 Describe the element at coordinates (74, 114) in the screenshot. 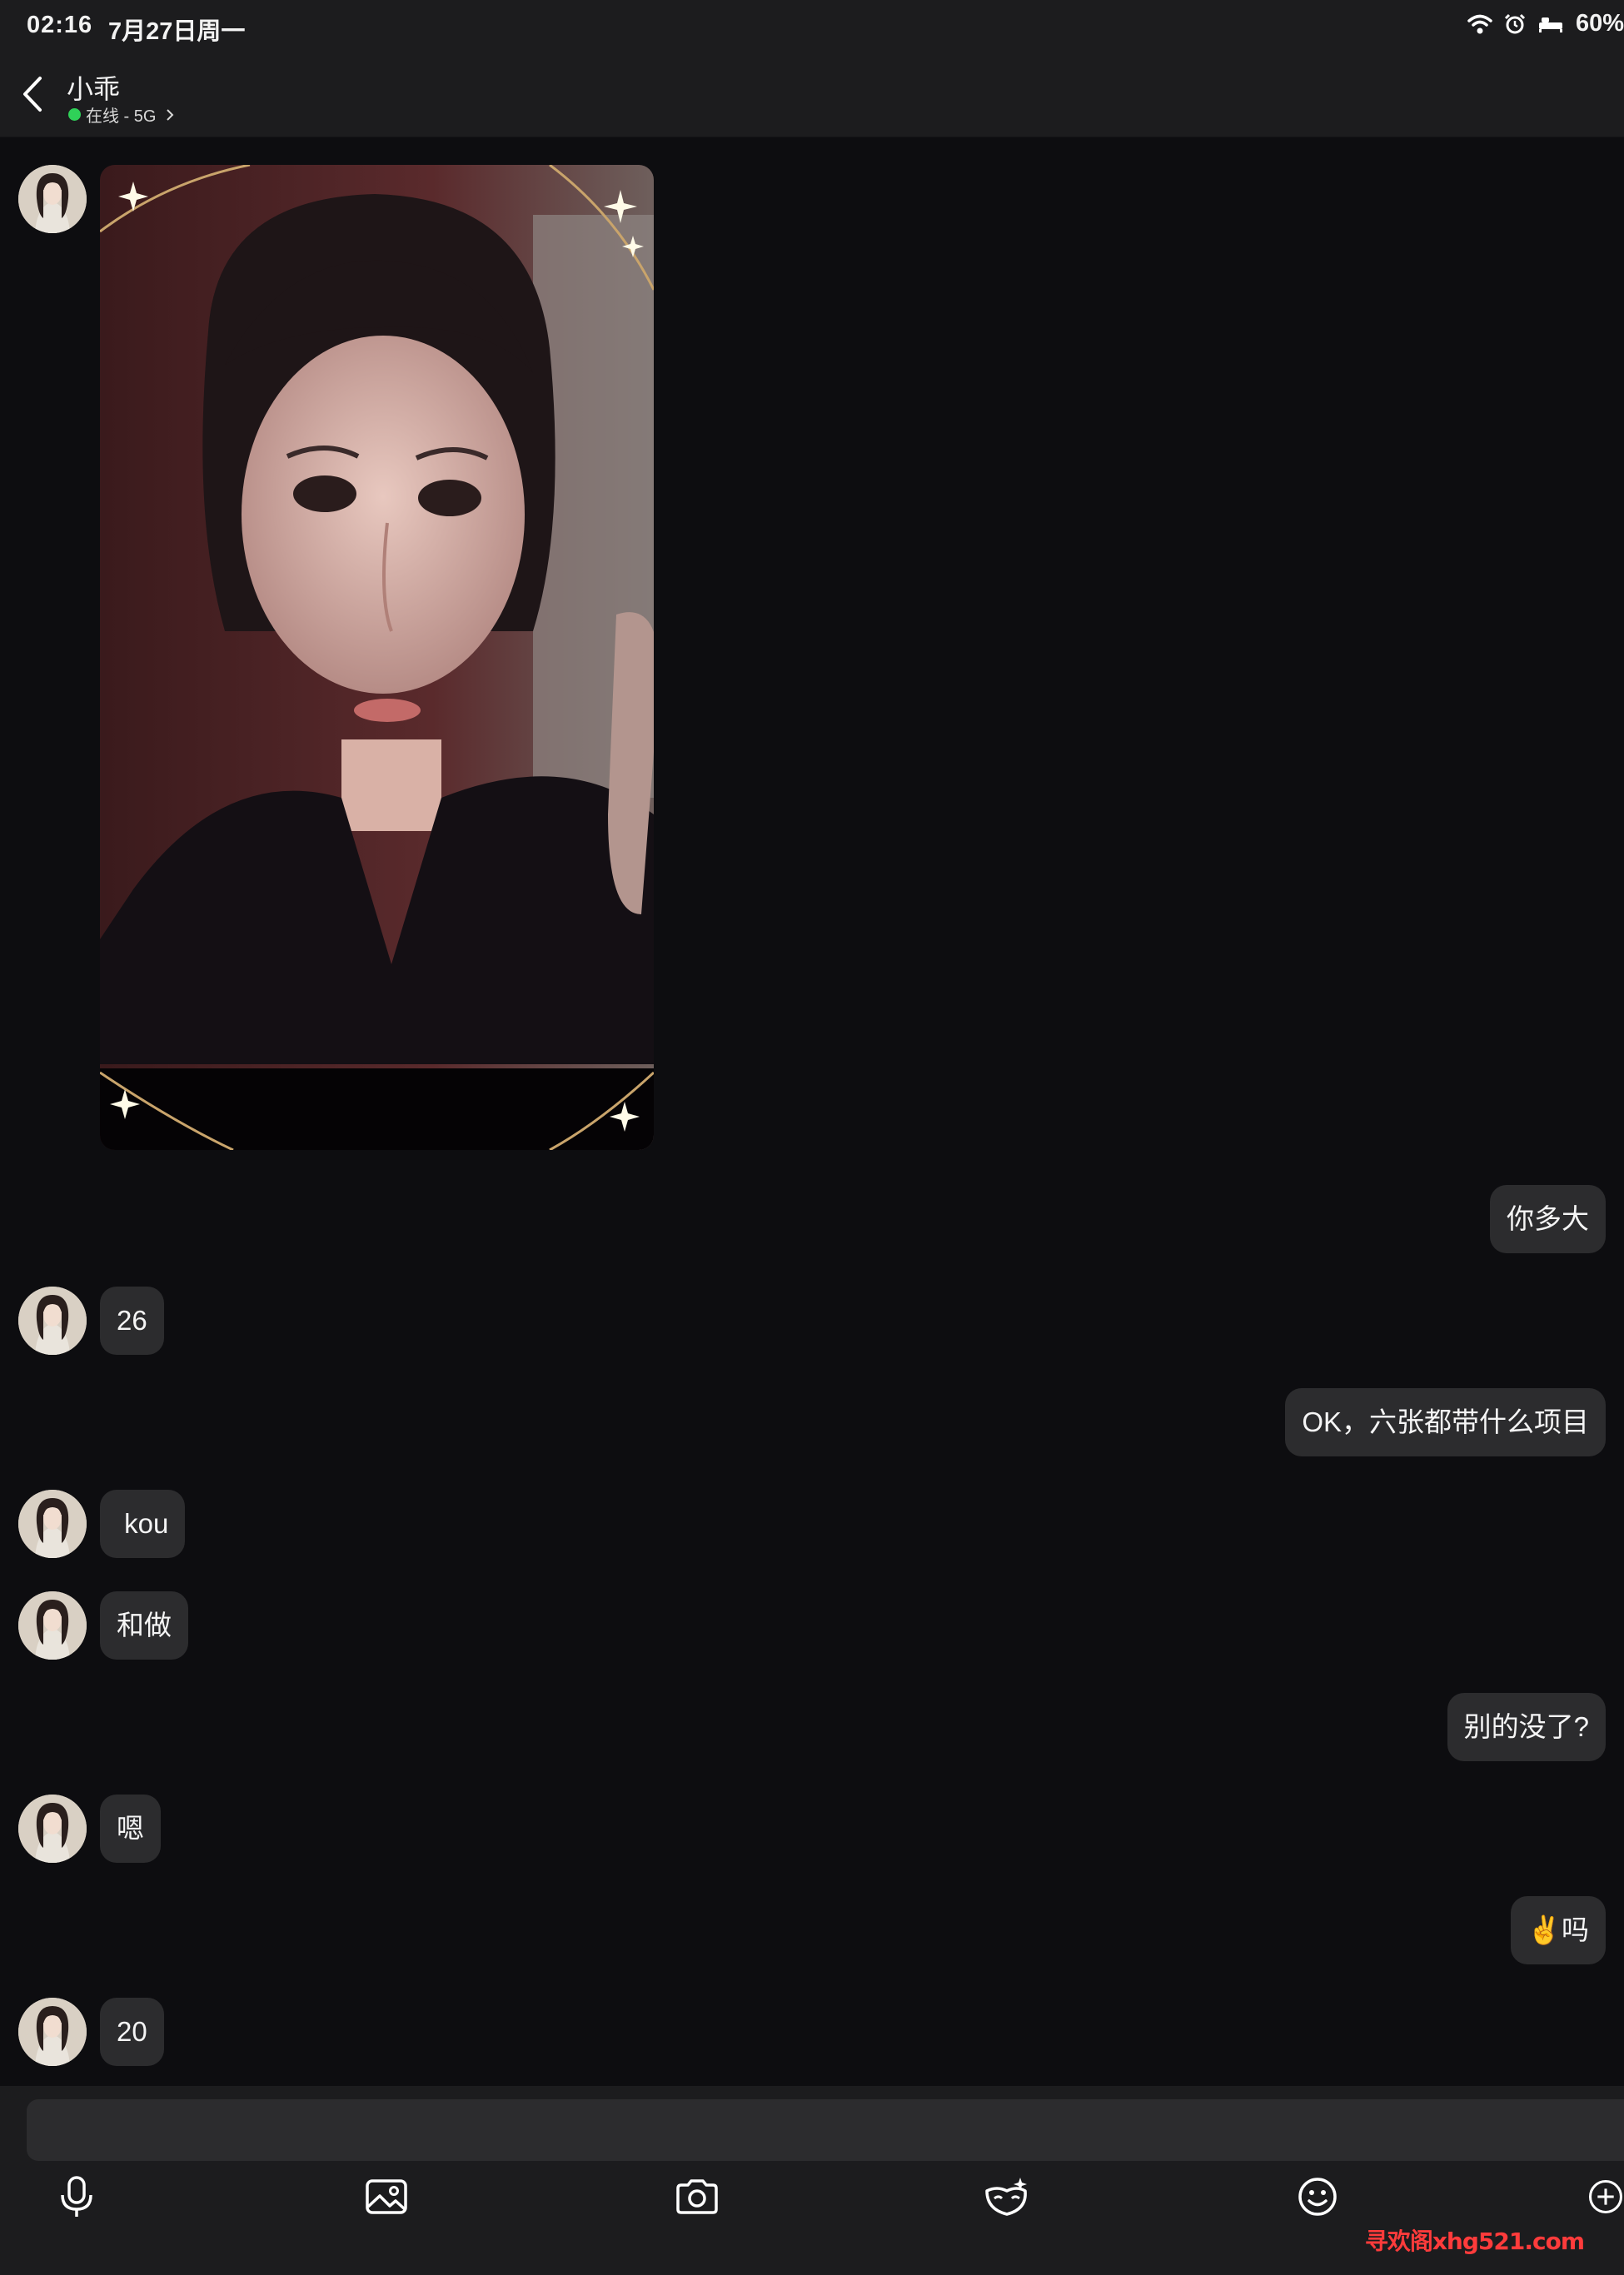

I see `online-dot` at that location.